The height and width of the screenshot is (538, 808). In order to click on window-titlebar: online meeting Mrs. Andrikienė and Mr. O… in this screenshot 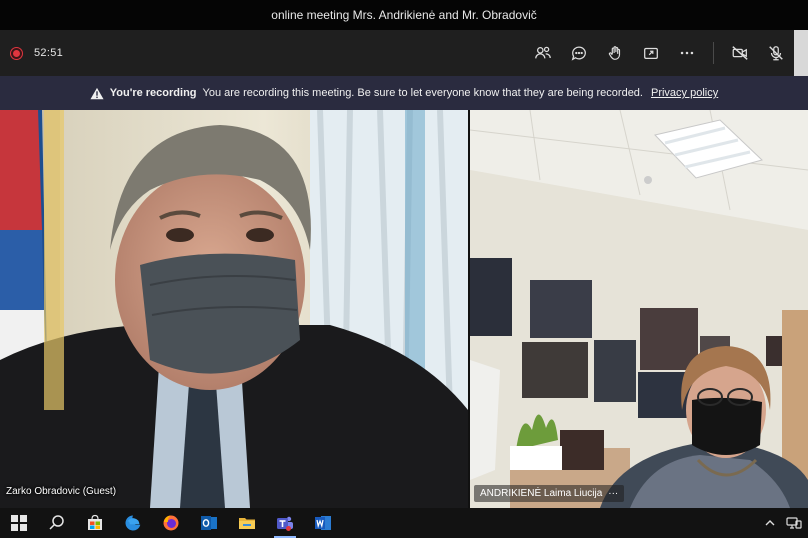, I will do `click(404, 15)`.